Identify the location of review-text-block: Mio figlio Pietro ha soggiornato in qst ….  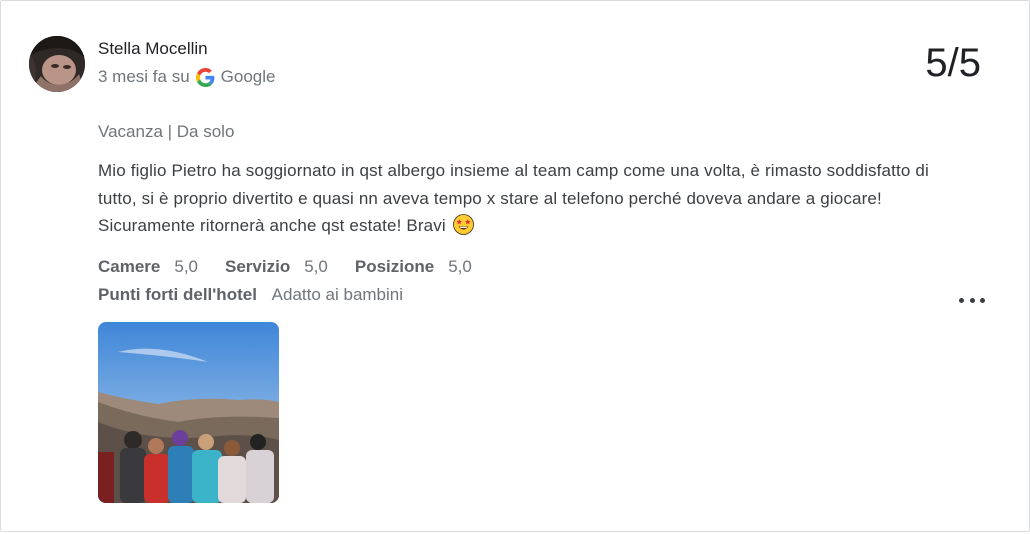
(523, 198).